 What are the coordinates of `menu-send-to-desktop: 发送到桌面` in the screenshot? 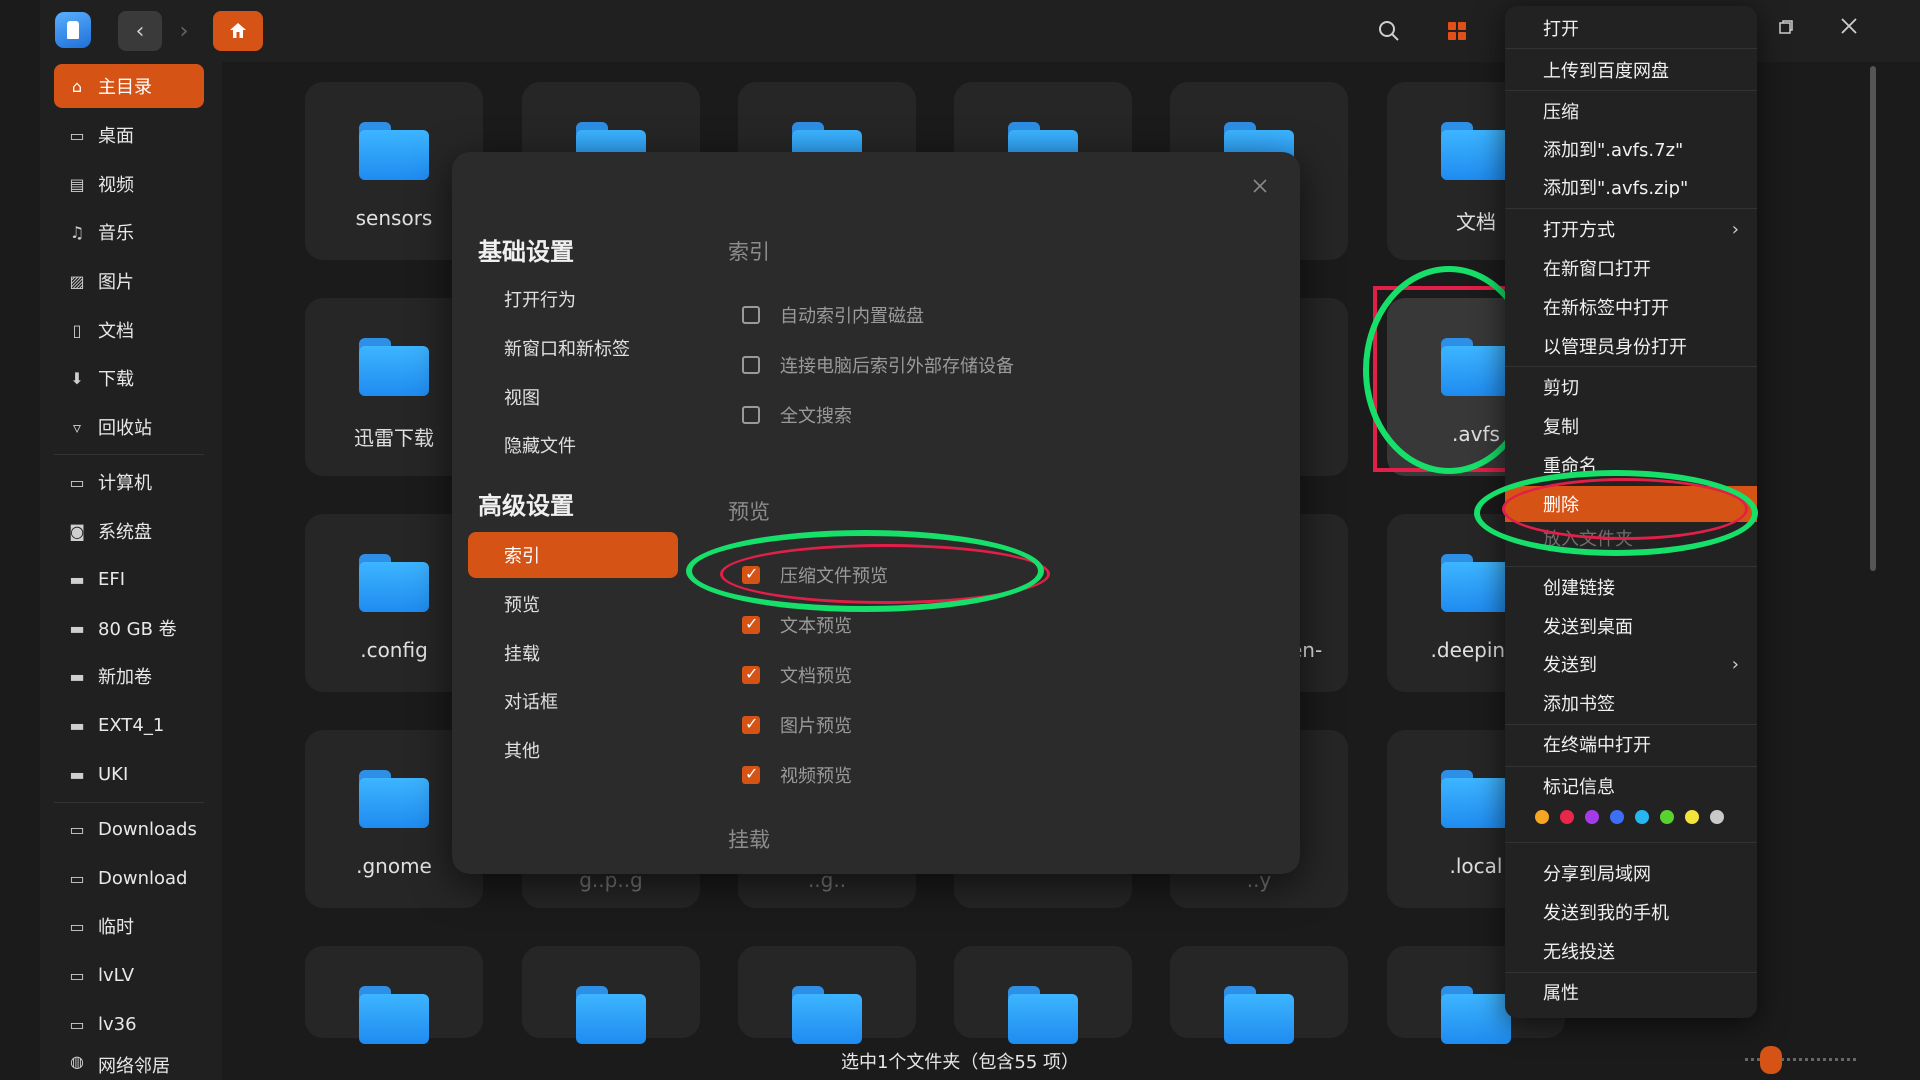 It's located at (1631, 626).